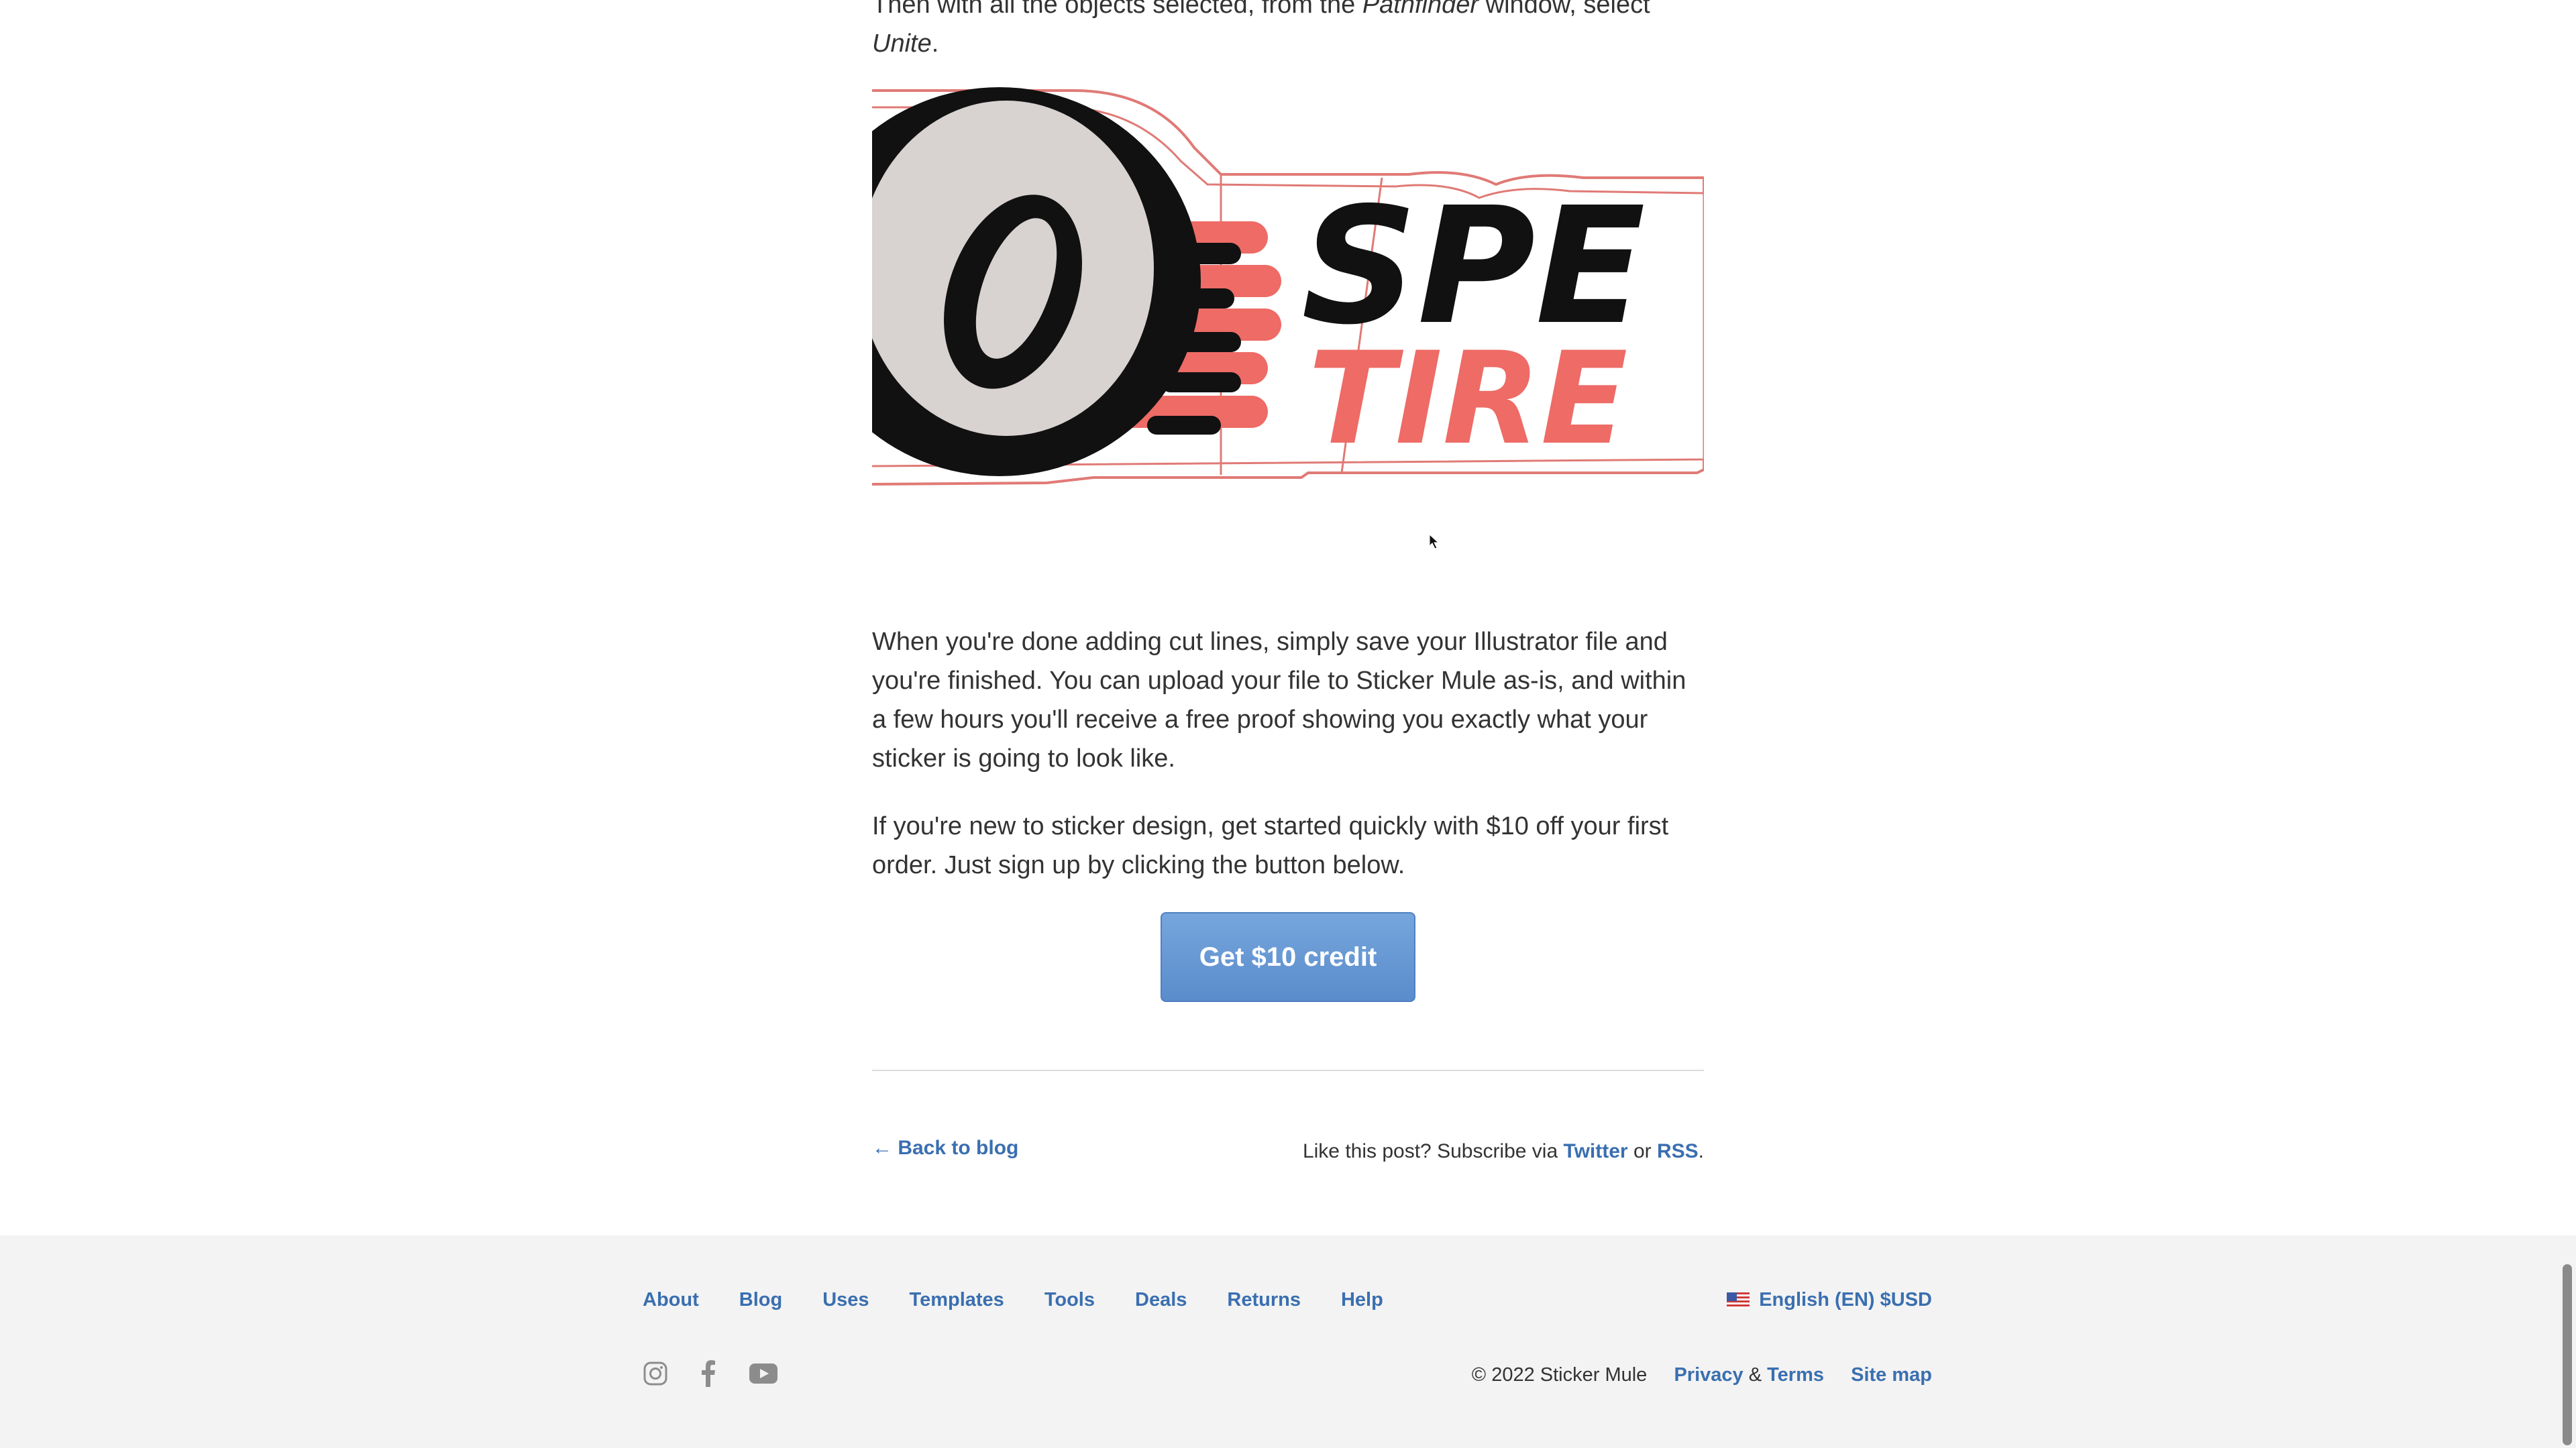 The image size is (2576, 1448). What do you see at coordinates (1738, 1300) in the screenshot?
I see `us-flag-icon` at bounding box center [1738, 1300].